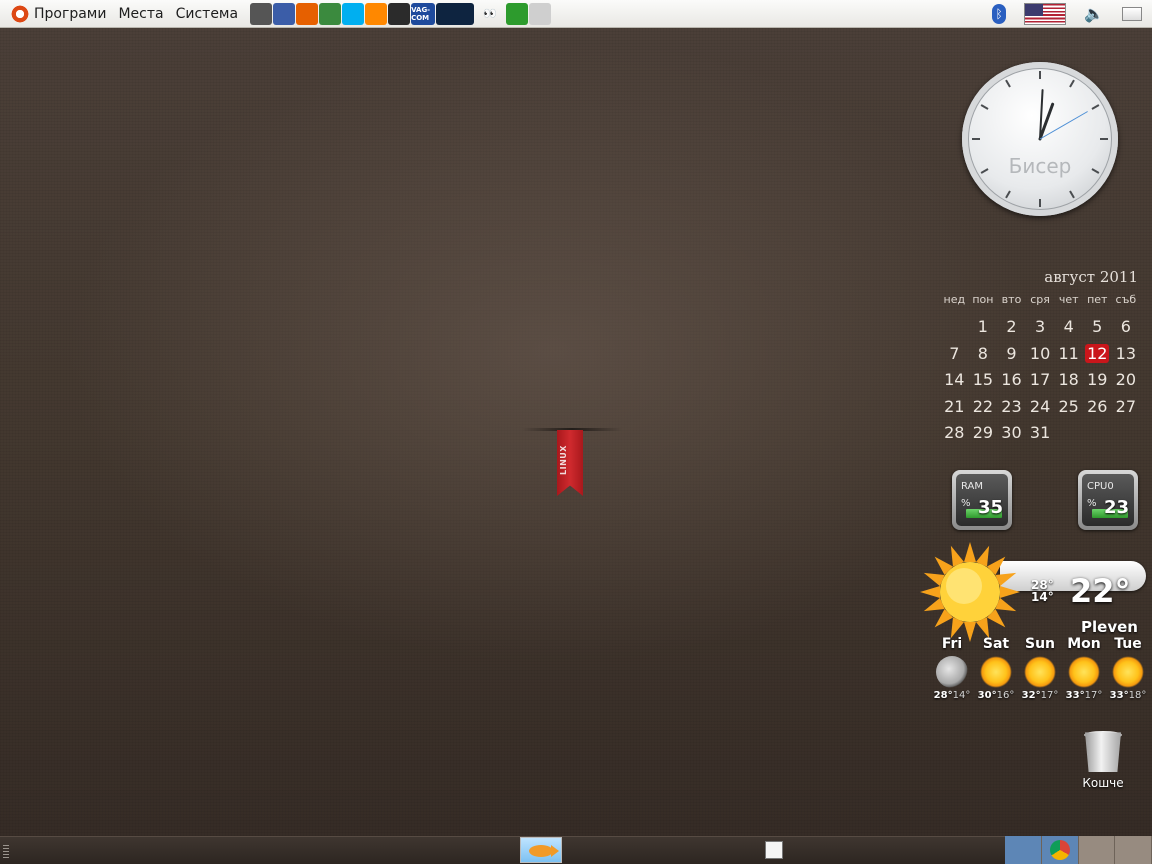 The height and width of the screenshot is (864, 1152). I want to click on calendar-day: 4, so click(1068, 327).